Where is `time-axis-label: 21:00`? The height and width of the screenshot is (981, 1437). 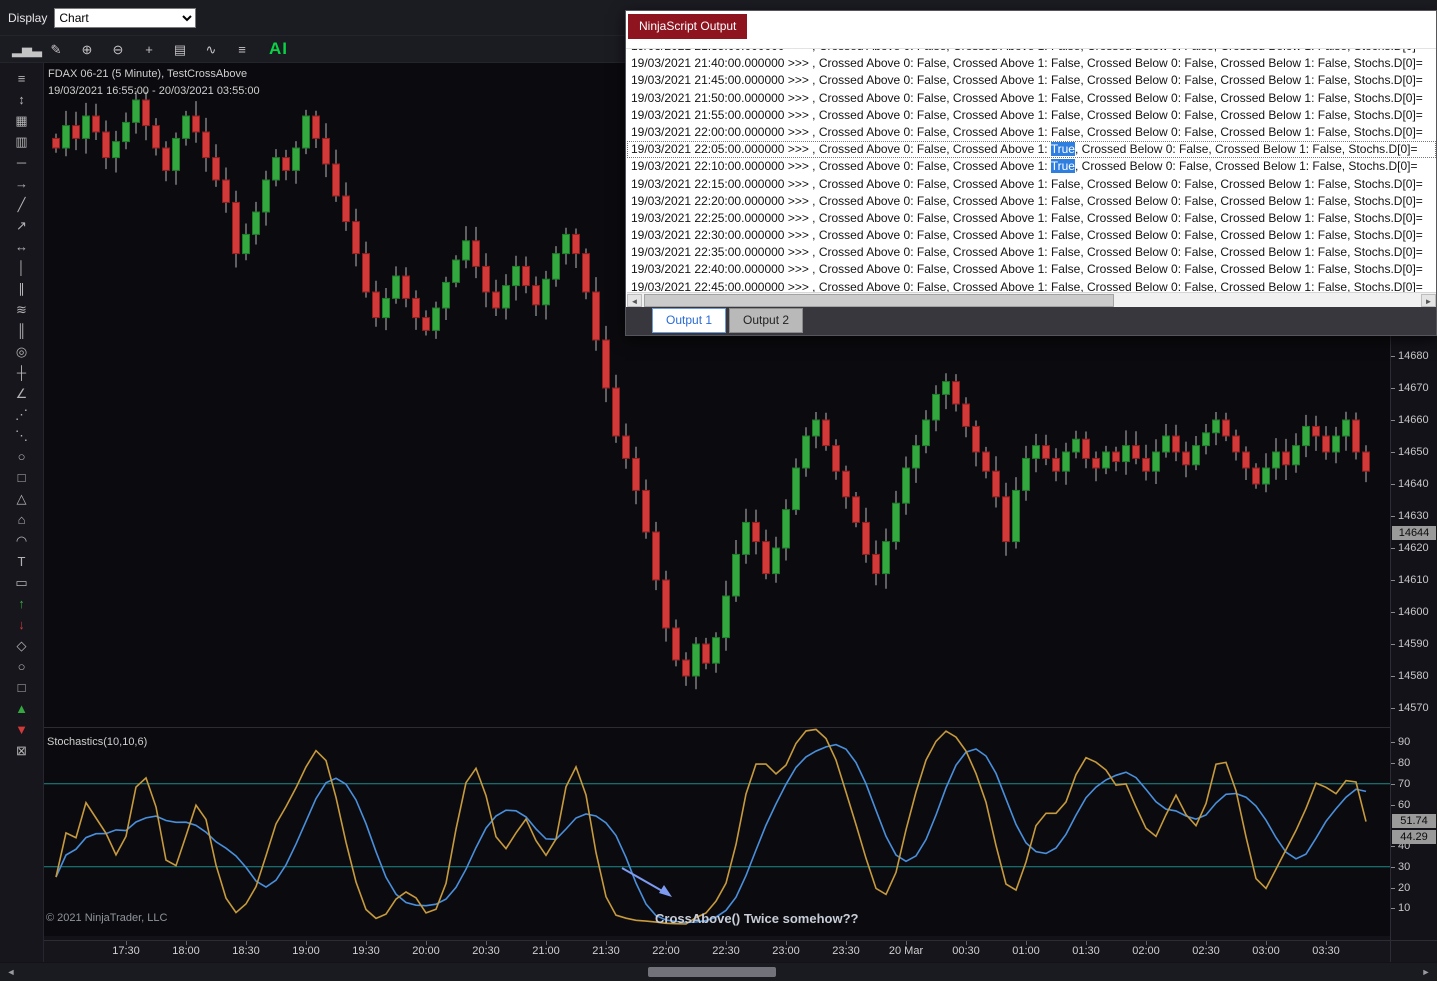
time-axis-label: 21:00 is located at coordinates (546, 951).